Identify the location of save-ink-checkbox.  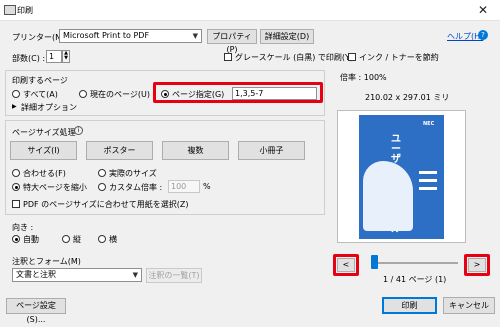
(352, 57).